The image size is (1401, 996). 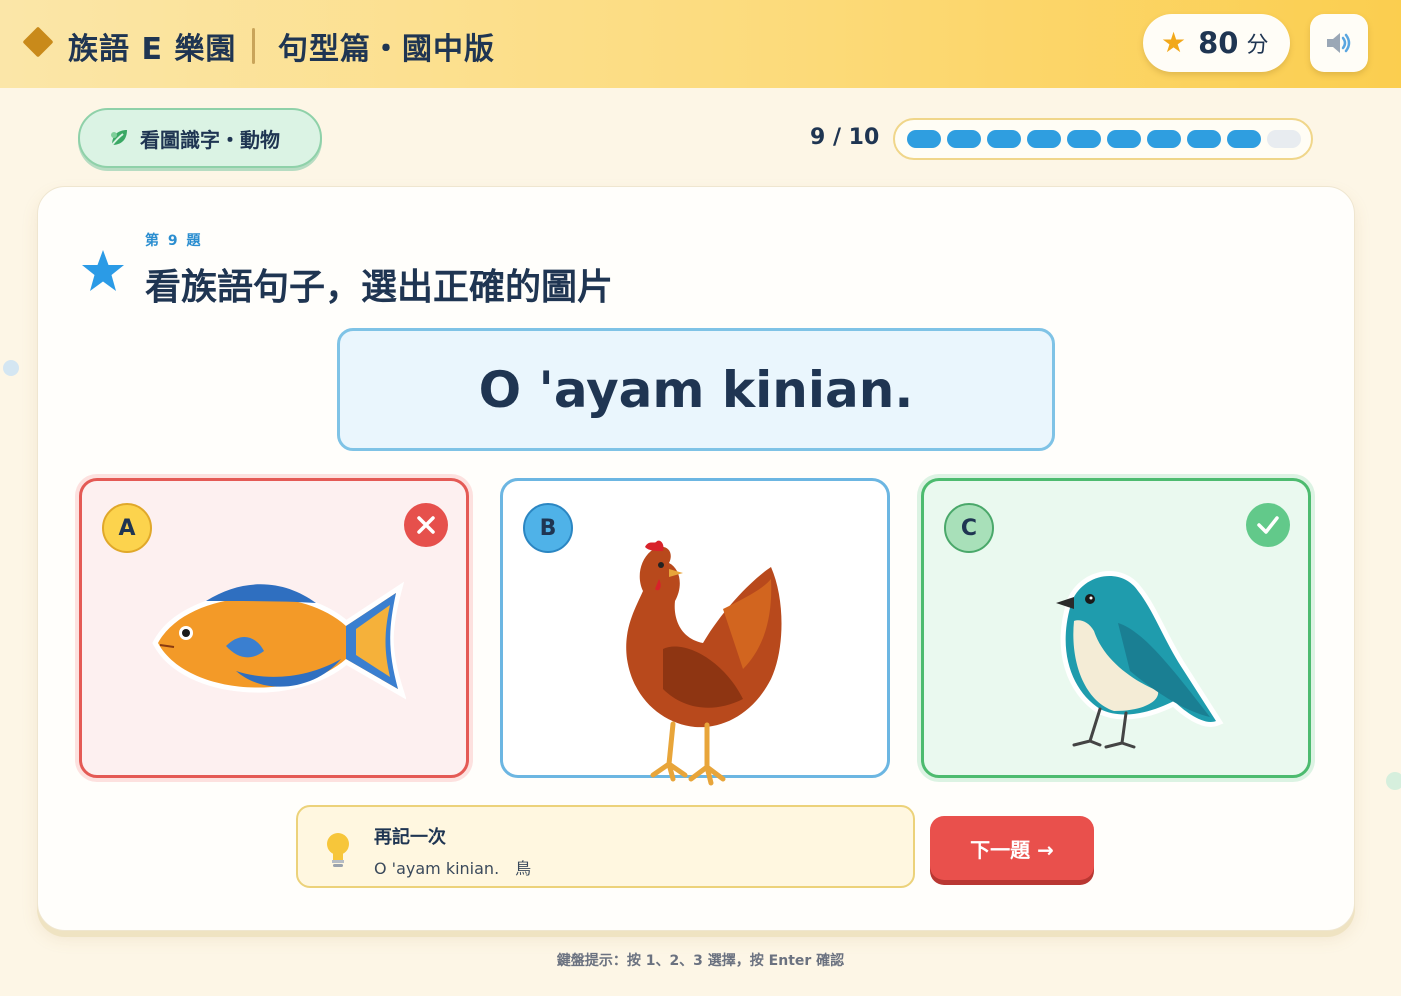 What do you see at coordinates (548, 528) in the screenshot?
I see `option-letter-badge: B` at bounding box center [548, 528].